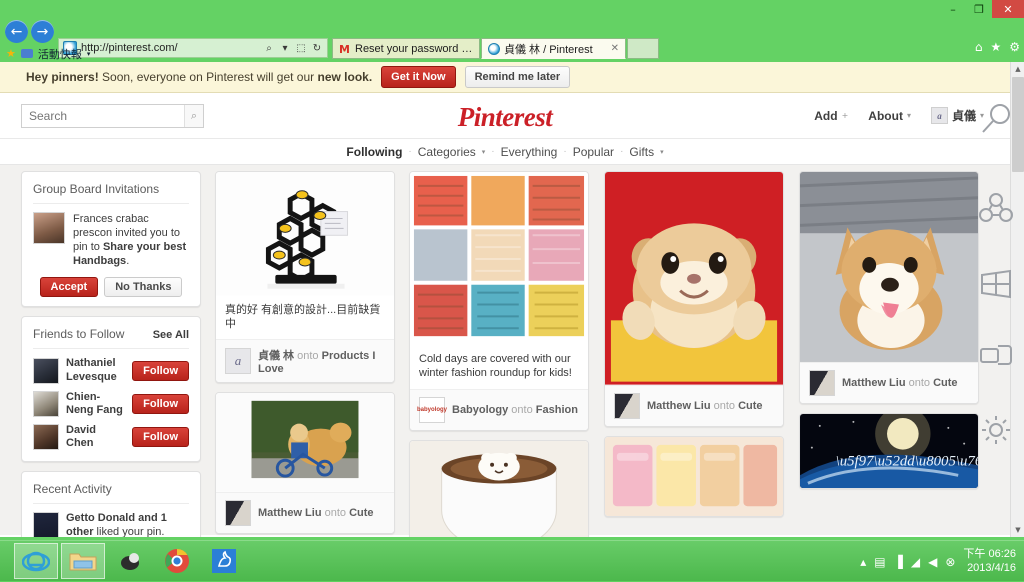  What do you see at coordinates (480, 410) in the screenshot?
I see `pin-author: Babyology` at bounding box center [480, 410].